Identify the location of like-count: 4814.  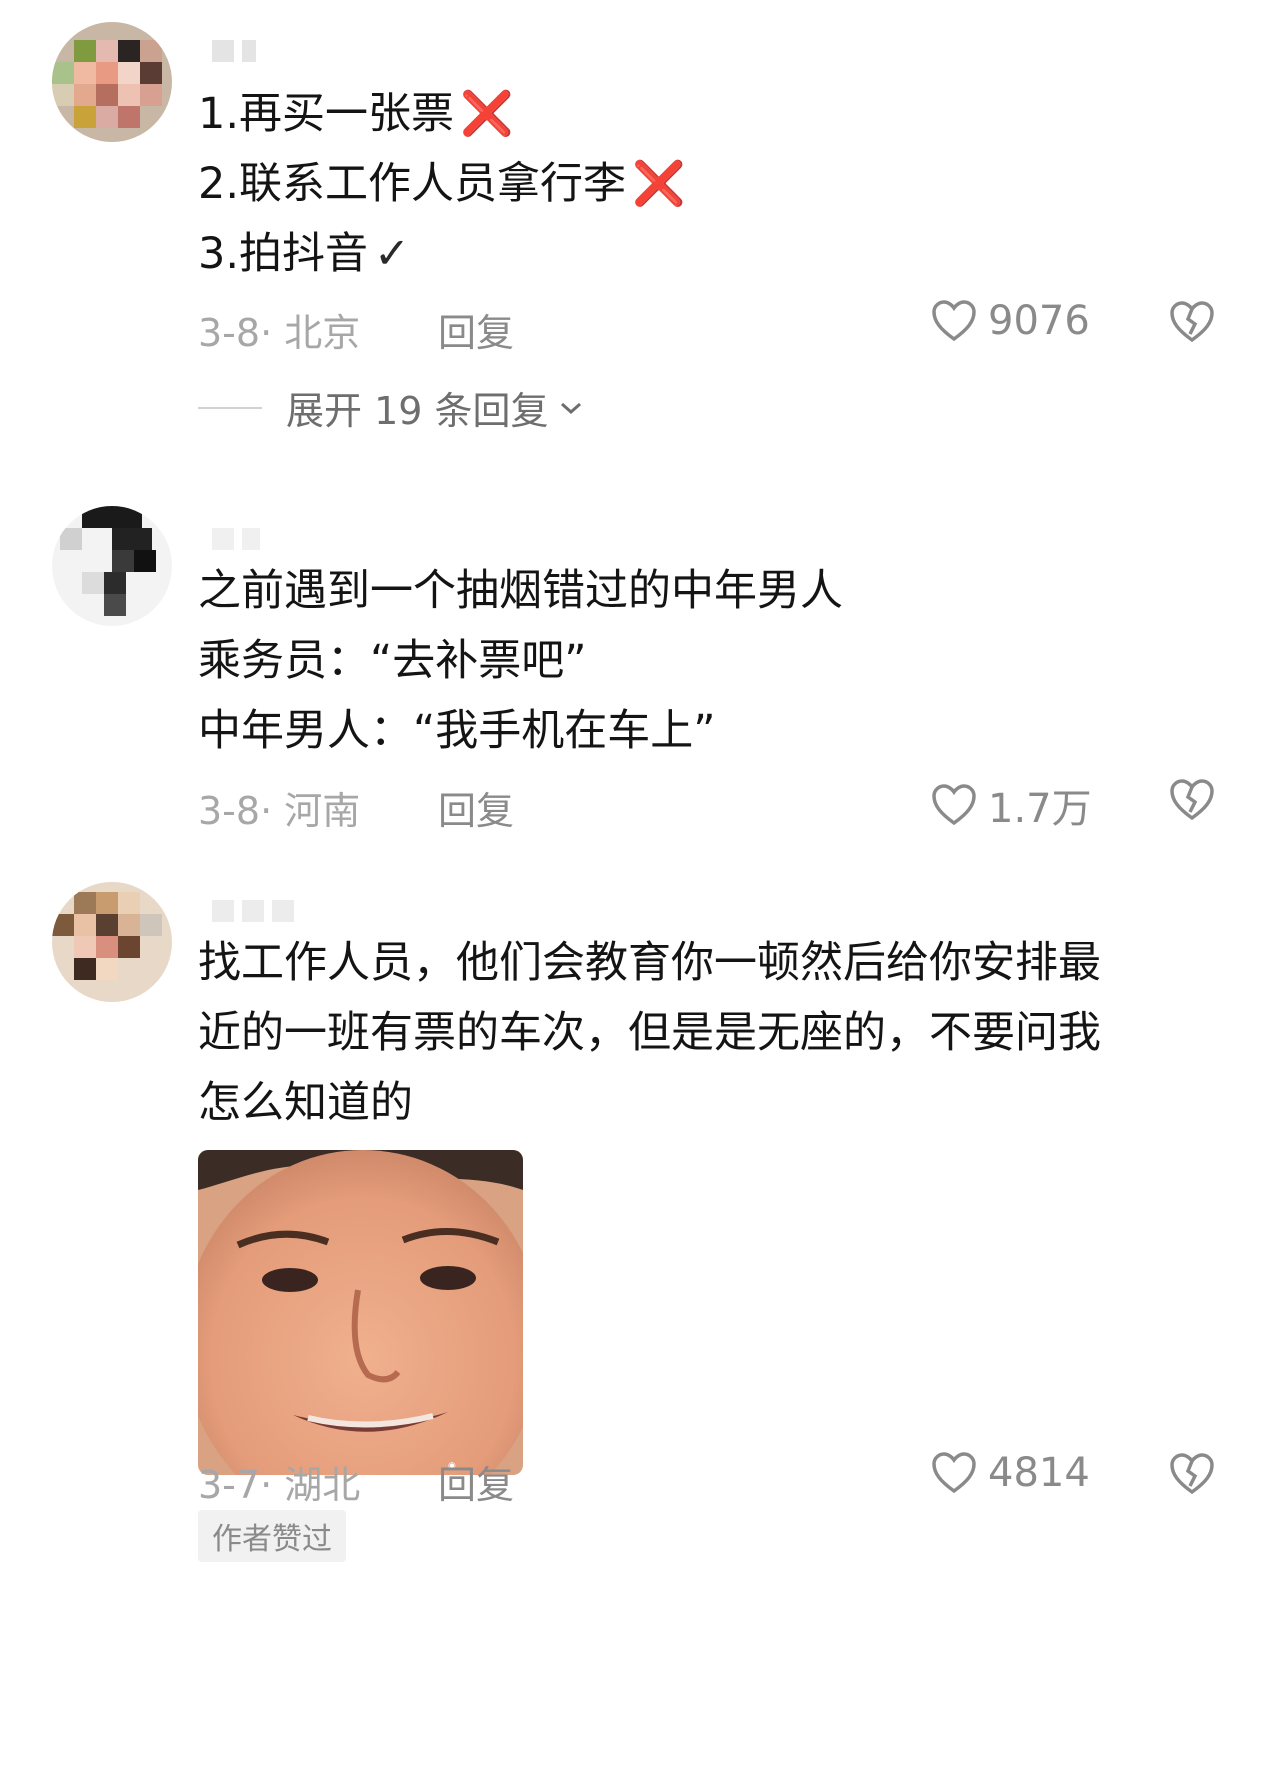
(1039, 1473).